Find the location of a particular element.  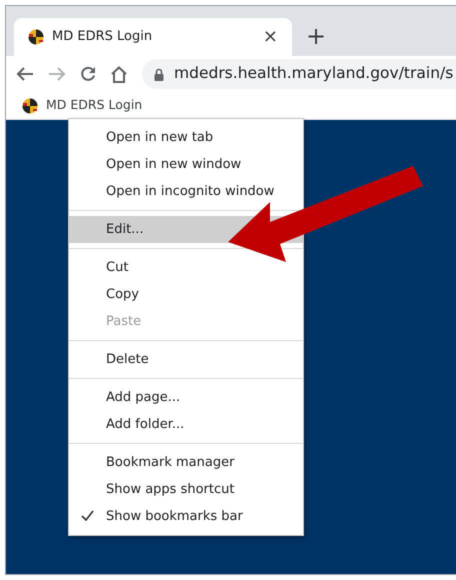

menu-item: Open in incognito window is located at coordinates (186, 191).